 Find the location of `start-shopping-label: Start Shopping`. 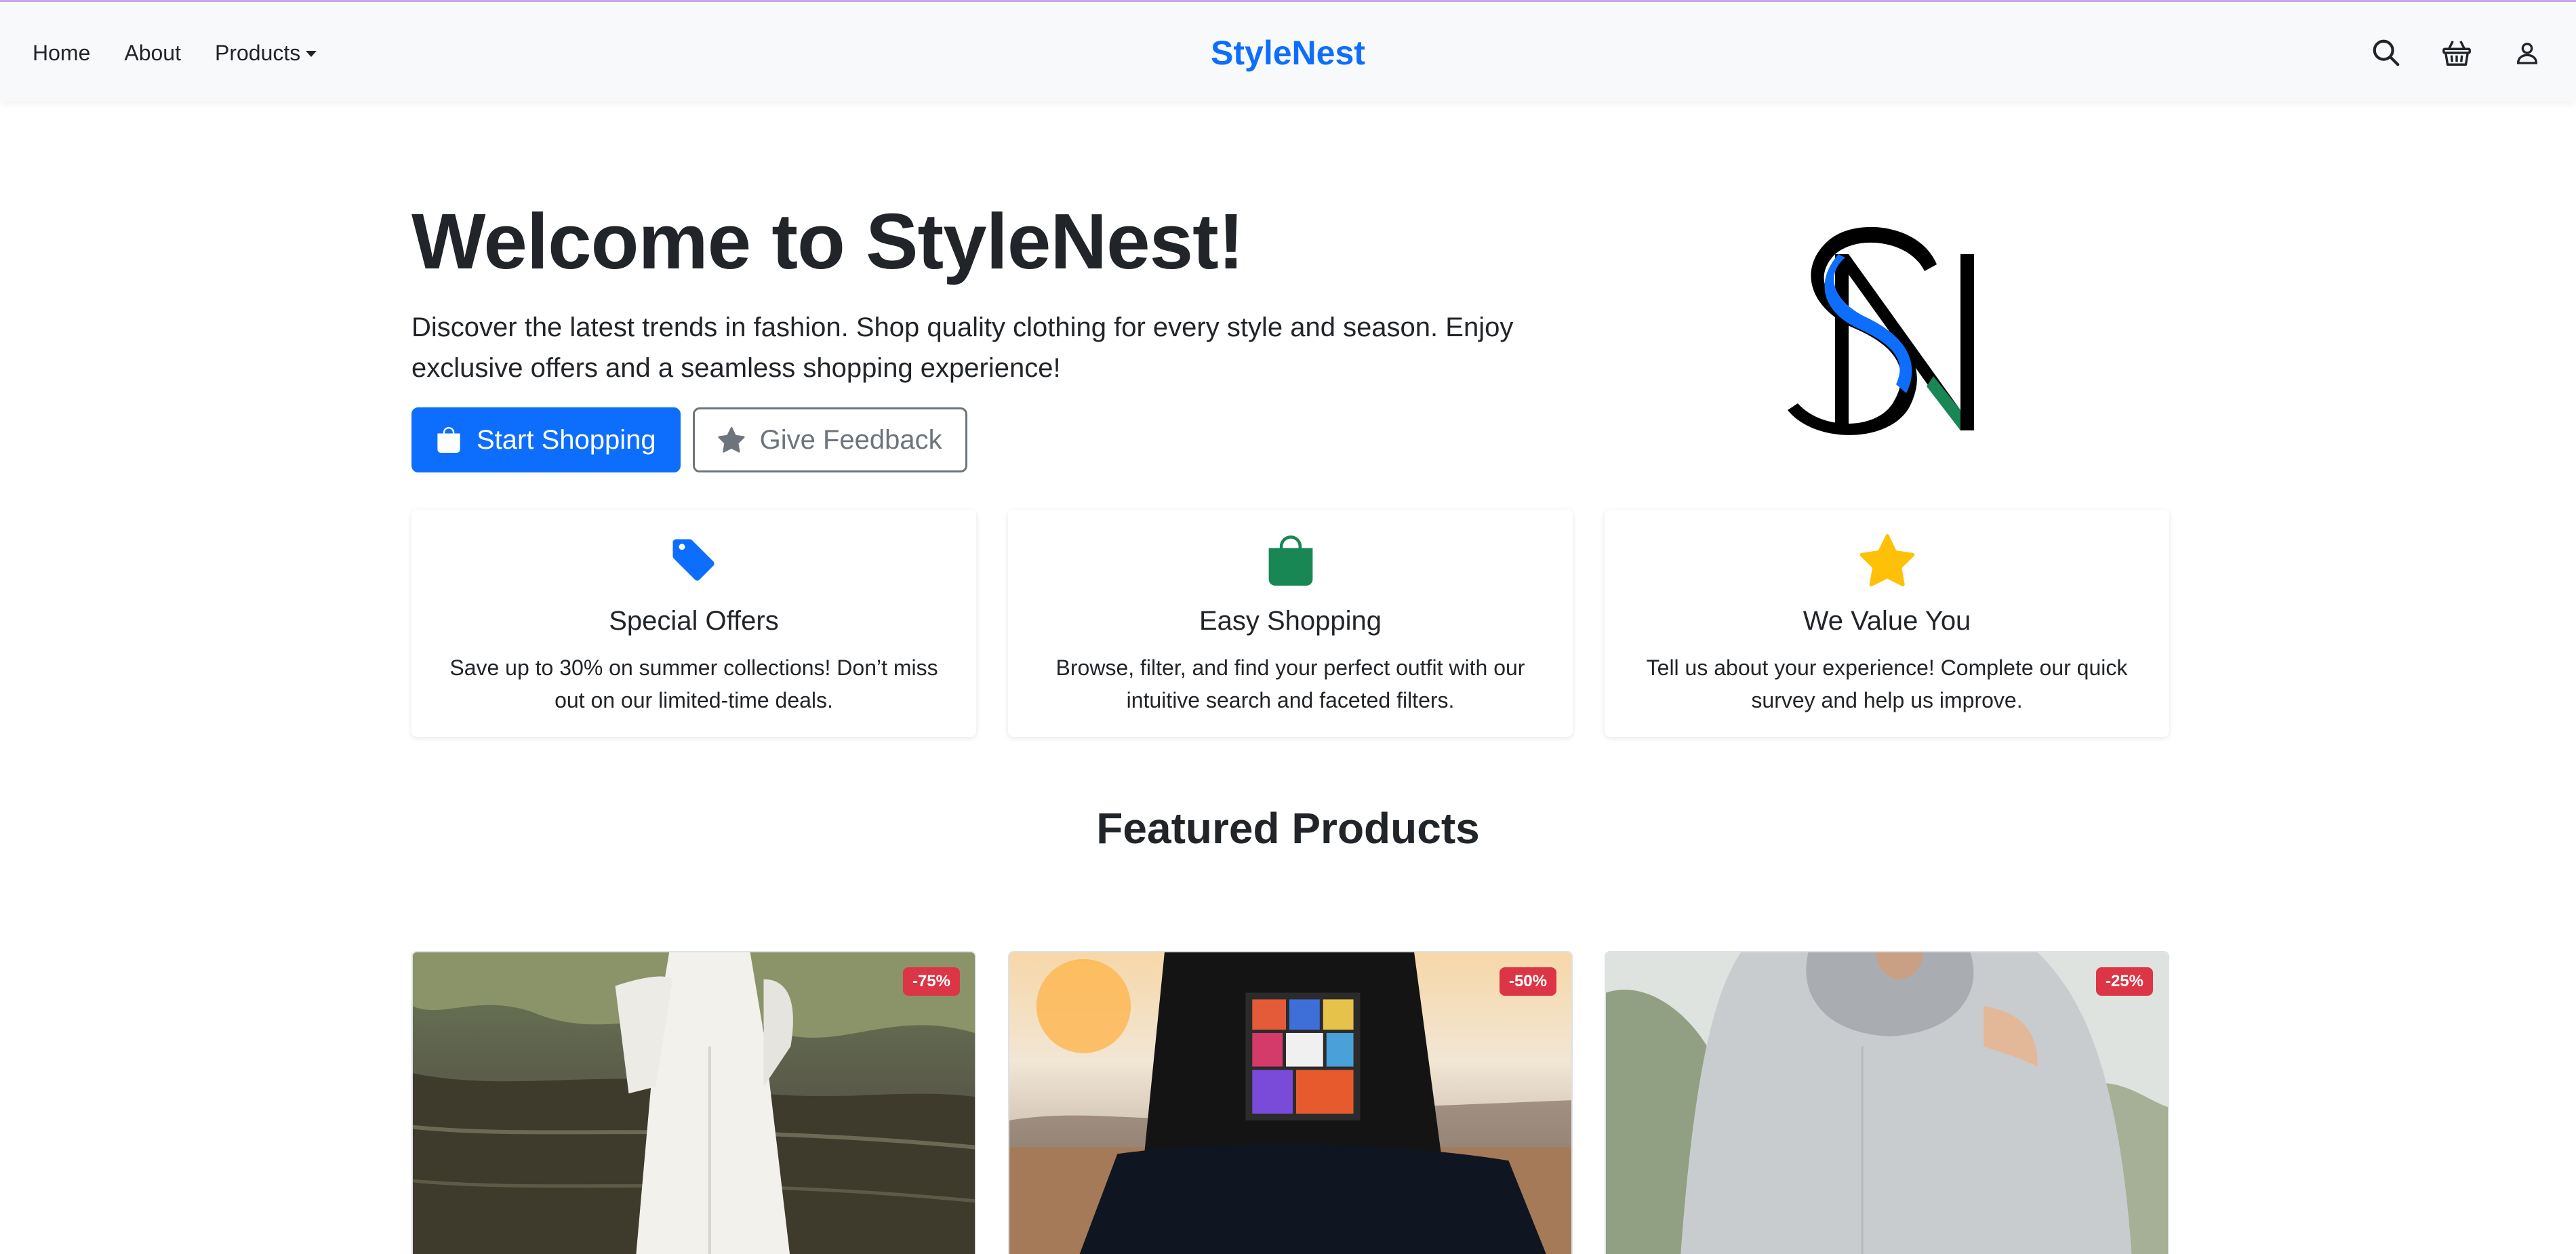

start-shopping-label: Start Shopping is located at coordinates (566, 439).